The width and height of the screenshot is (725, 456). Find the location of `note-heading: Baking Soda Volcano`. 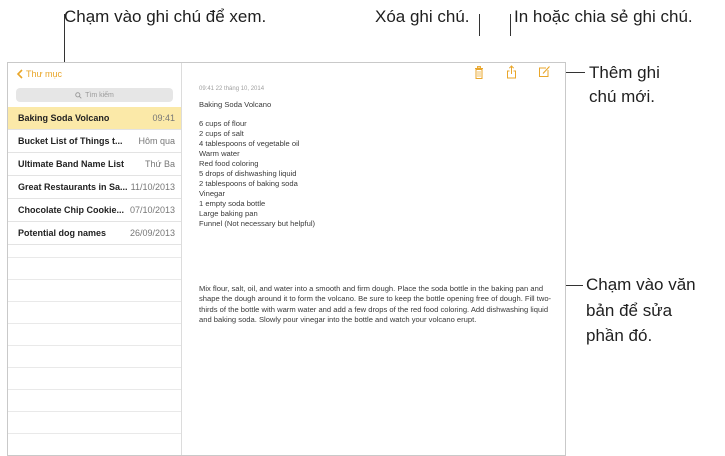

note-heading: Baking Soda Volcano is located at coordinates (235, 104).